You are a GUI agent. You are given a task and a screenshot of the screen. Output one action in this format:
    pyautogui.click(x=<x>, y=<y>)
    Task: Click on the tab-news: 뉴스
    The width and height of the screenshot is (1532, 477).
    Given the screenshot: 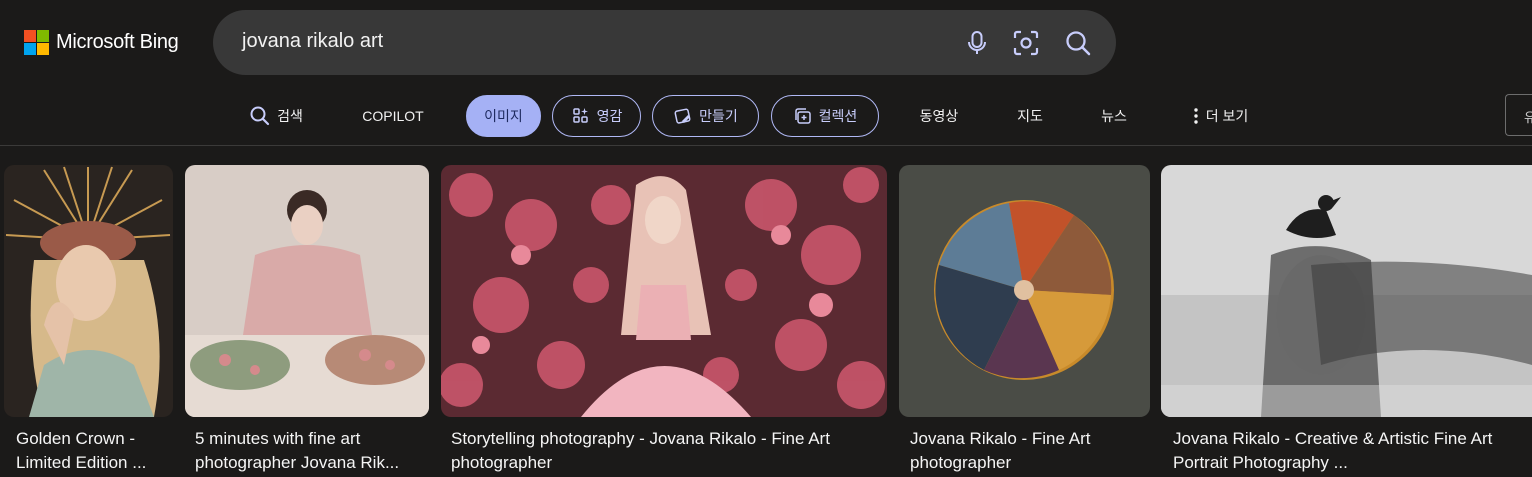 What is the action you would take?
    pyautogui.click(x=1114, y=116)
    